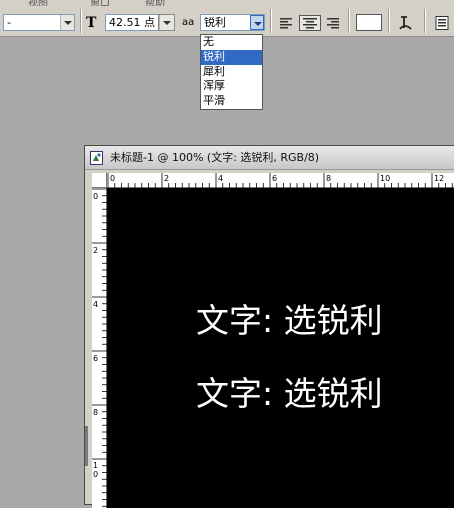 This screenshot has height=508, width=454. Describe the element at coordinates (232, 22) in the screenshot. I see `antialias-select: 锐利` at that location.